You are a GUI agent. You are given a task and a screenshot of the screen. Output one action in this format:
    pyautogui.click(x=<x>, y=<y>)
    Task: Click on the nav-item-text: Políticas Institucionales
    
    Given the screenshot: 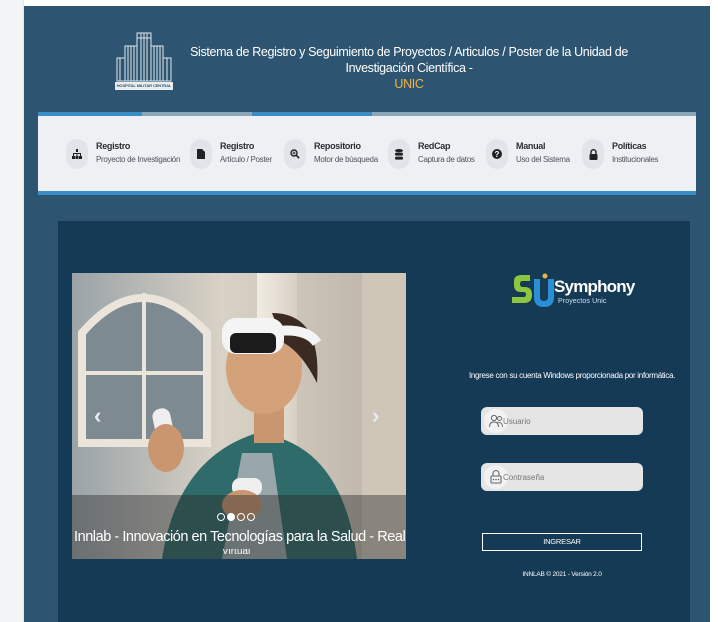 What is the action you would take?
    pyautogui.click(x=635, y=153)
    